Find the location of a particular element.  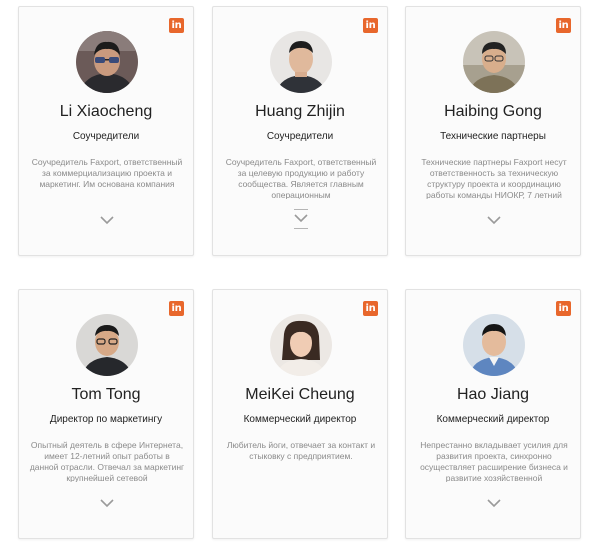

member-name: Hao Jiang is located at coordinates (493, 394).